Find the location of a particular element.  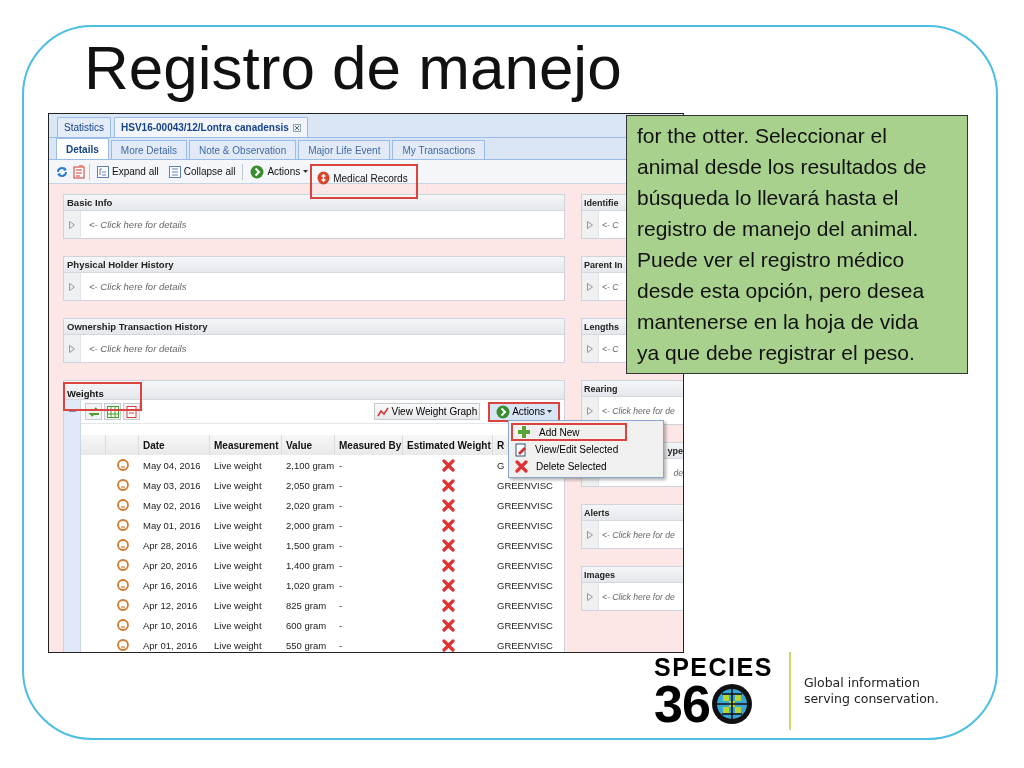

tab: More Details is located at coordinates (148, 149).